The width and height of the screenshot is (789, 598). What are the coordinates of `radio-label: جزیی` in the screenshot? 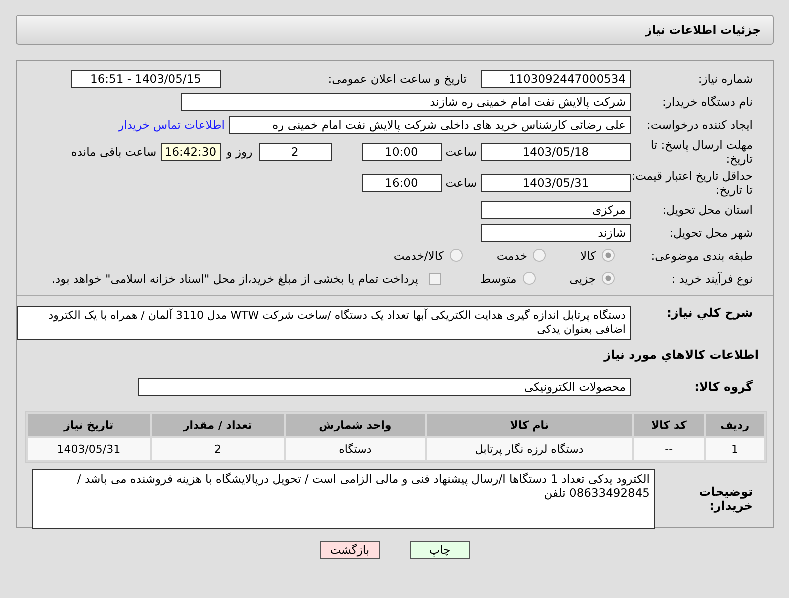 It's located at (583, 279).